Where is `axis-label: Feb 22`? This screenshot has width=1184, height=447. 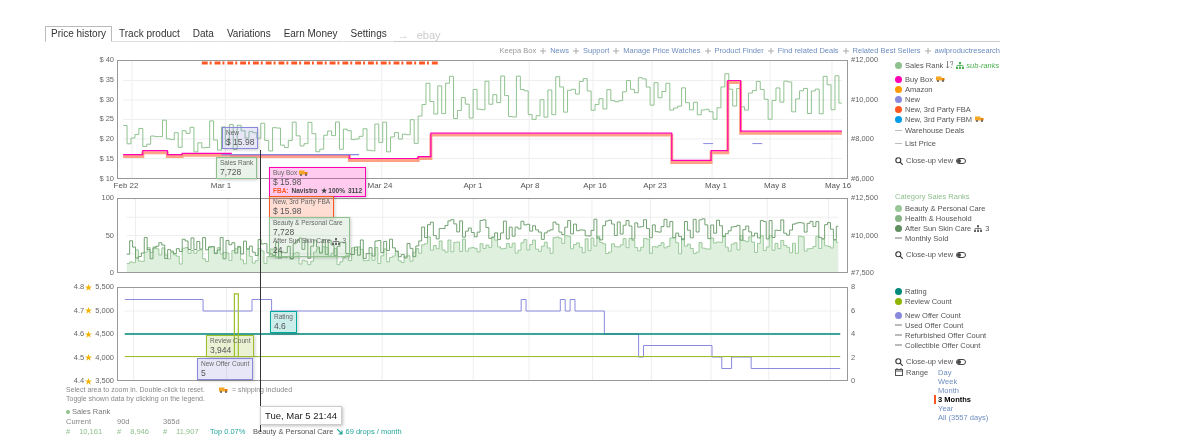 axis-label: Feb 22 is located at coordinates (126, 185).